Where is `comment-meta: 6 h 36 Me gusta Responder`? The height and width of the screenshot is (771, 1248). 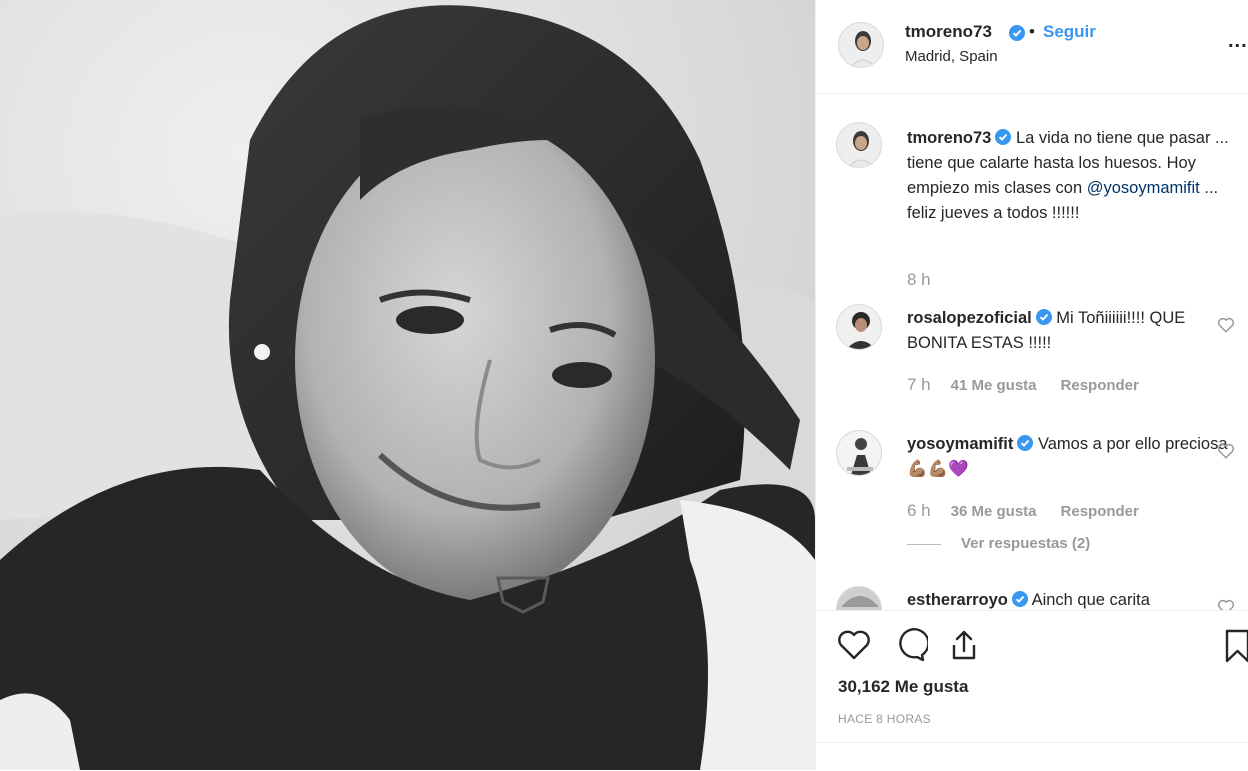 comment-meta: 6 h 36 Me gusta Responder is located at coordinates (1035, 511).